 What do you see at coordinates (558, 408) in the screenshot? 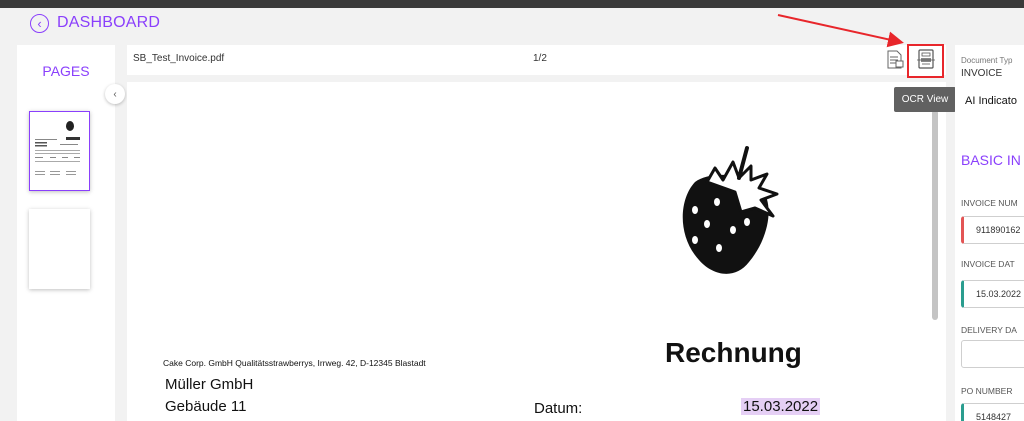
I see `date-label: Datum:` at bounding box center [558, 408].